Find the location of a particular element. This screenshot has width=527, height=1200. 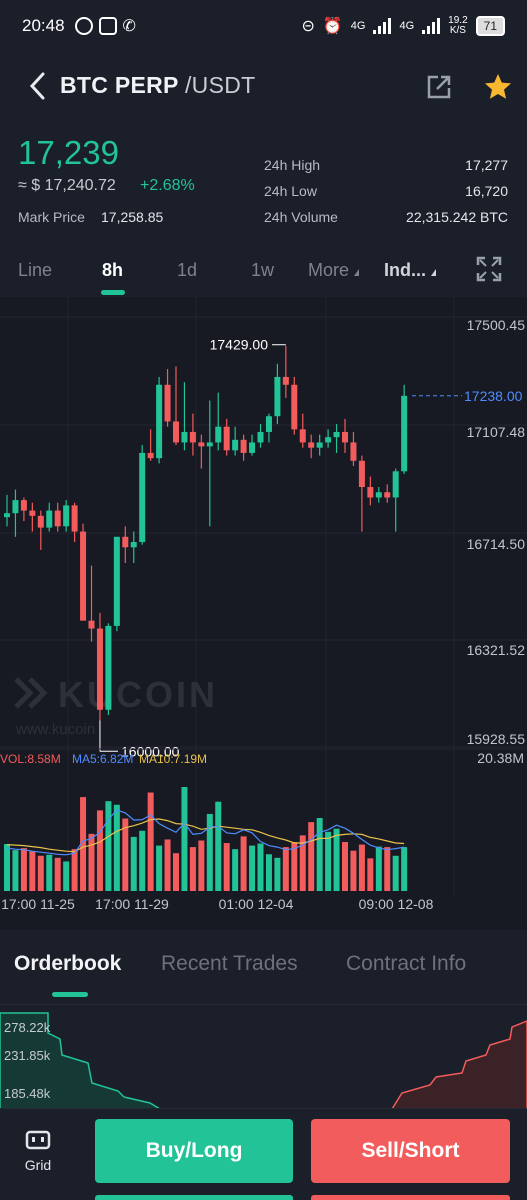

fullscreen-icon is located at coordinates (489, 269).